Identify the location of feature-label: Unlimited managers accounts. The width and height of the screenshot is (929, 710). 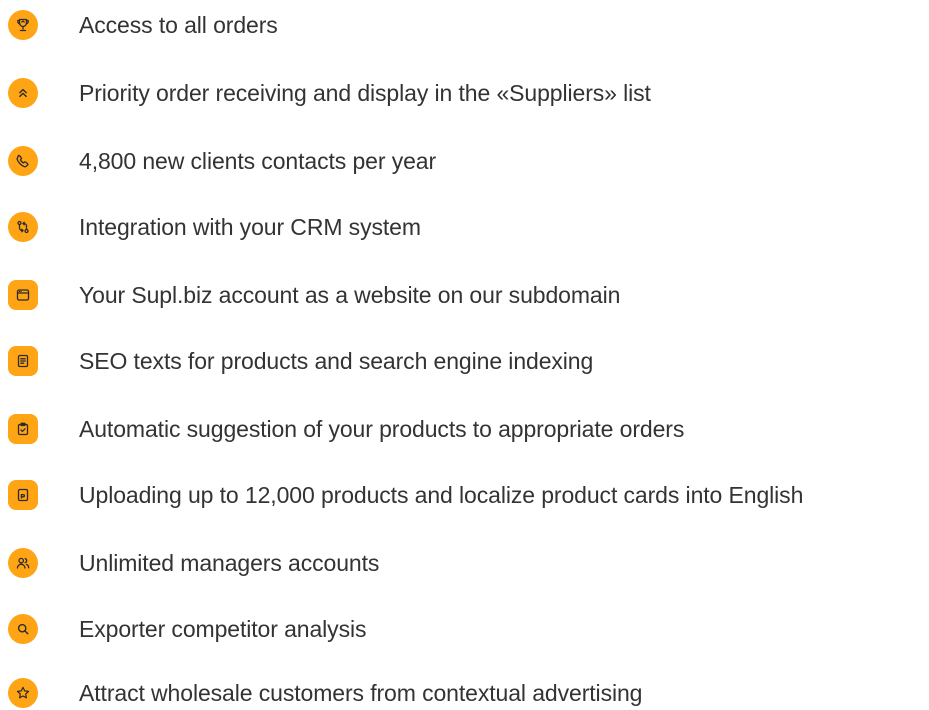
(229, 562).